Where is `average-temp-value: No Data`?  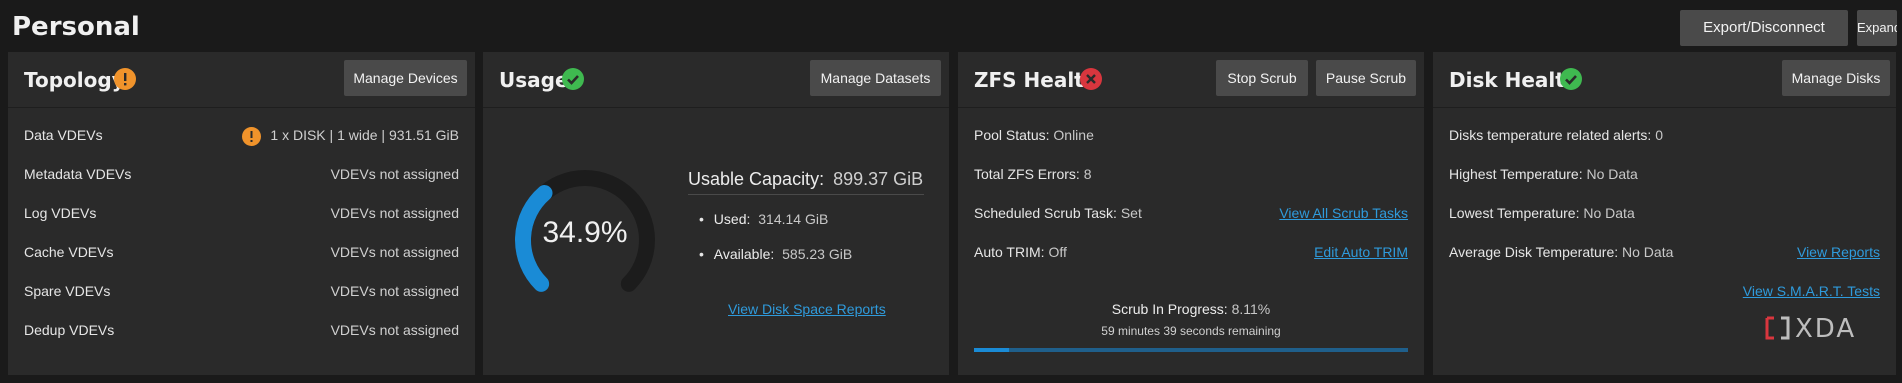
average-temp-value: No Data is located at coordinates (1648, 252).